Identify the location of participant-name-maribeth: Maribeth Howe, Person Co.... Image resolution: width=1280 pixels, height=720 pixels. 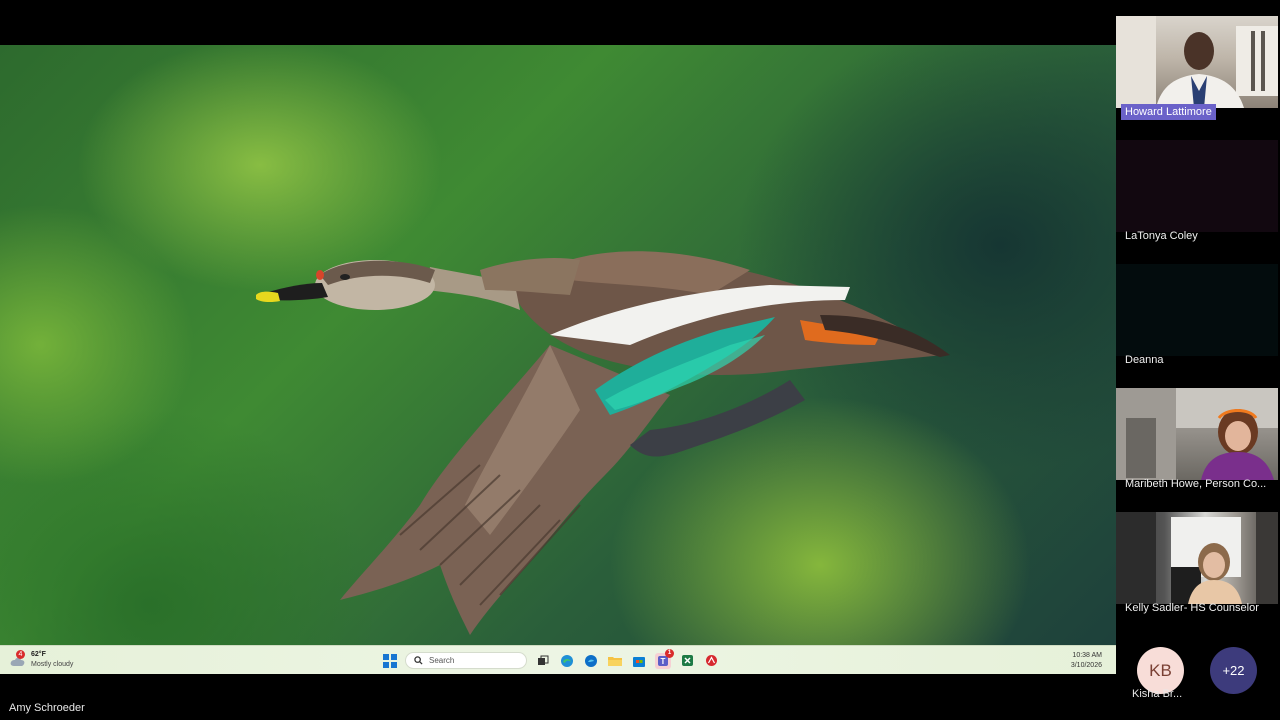
(1196, 484).